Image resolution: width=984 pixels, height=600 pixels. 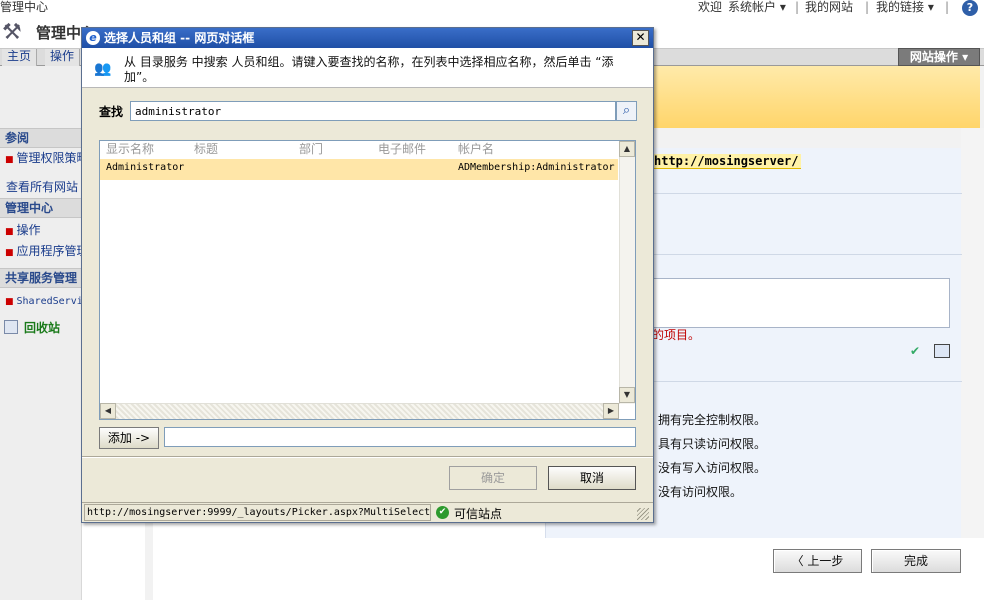 I want to click on my-site-link: 我的网站, so click(x=829, y=7).